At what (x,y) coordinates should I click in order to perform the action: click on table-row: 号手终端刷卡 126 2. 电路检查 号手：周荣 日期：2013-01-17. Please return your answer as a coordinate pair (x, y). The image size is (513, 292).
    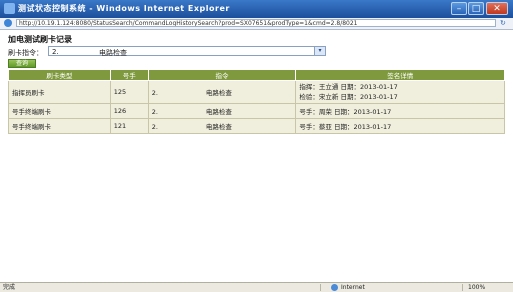
    Looking at the image, I should click on (256, 111).